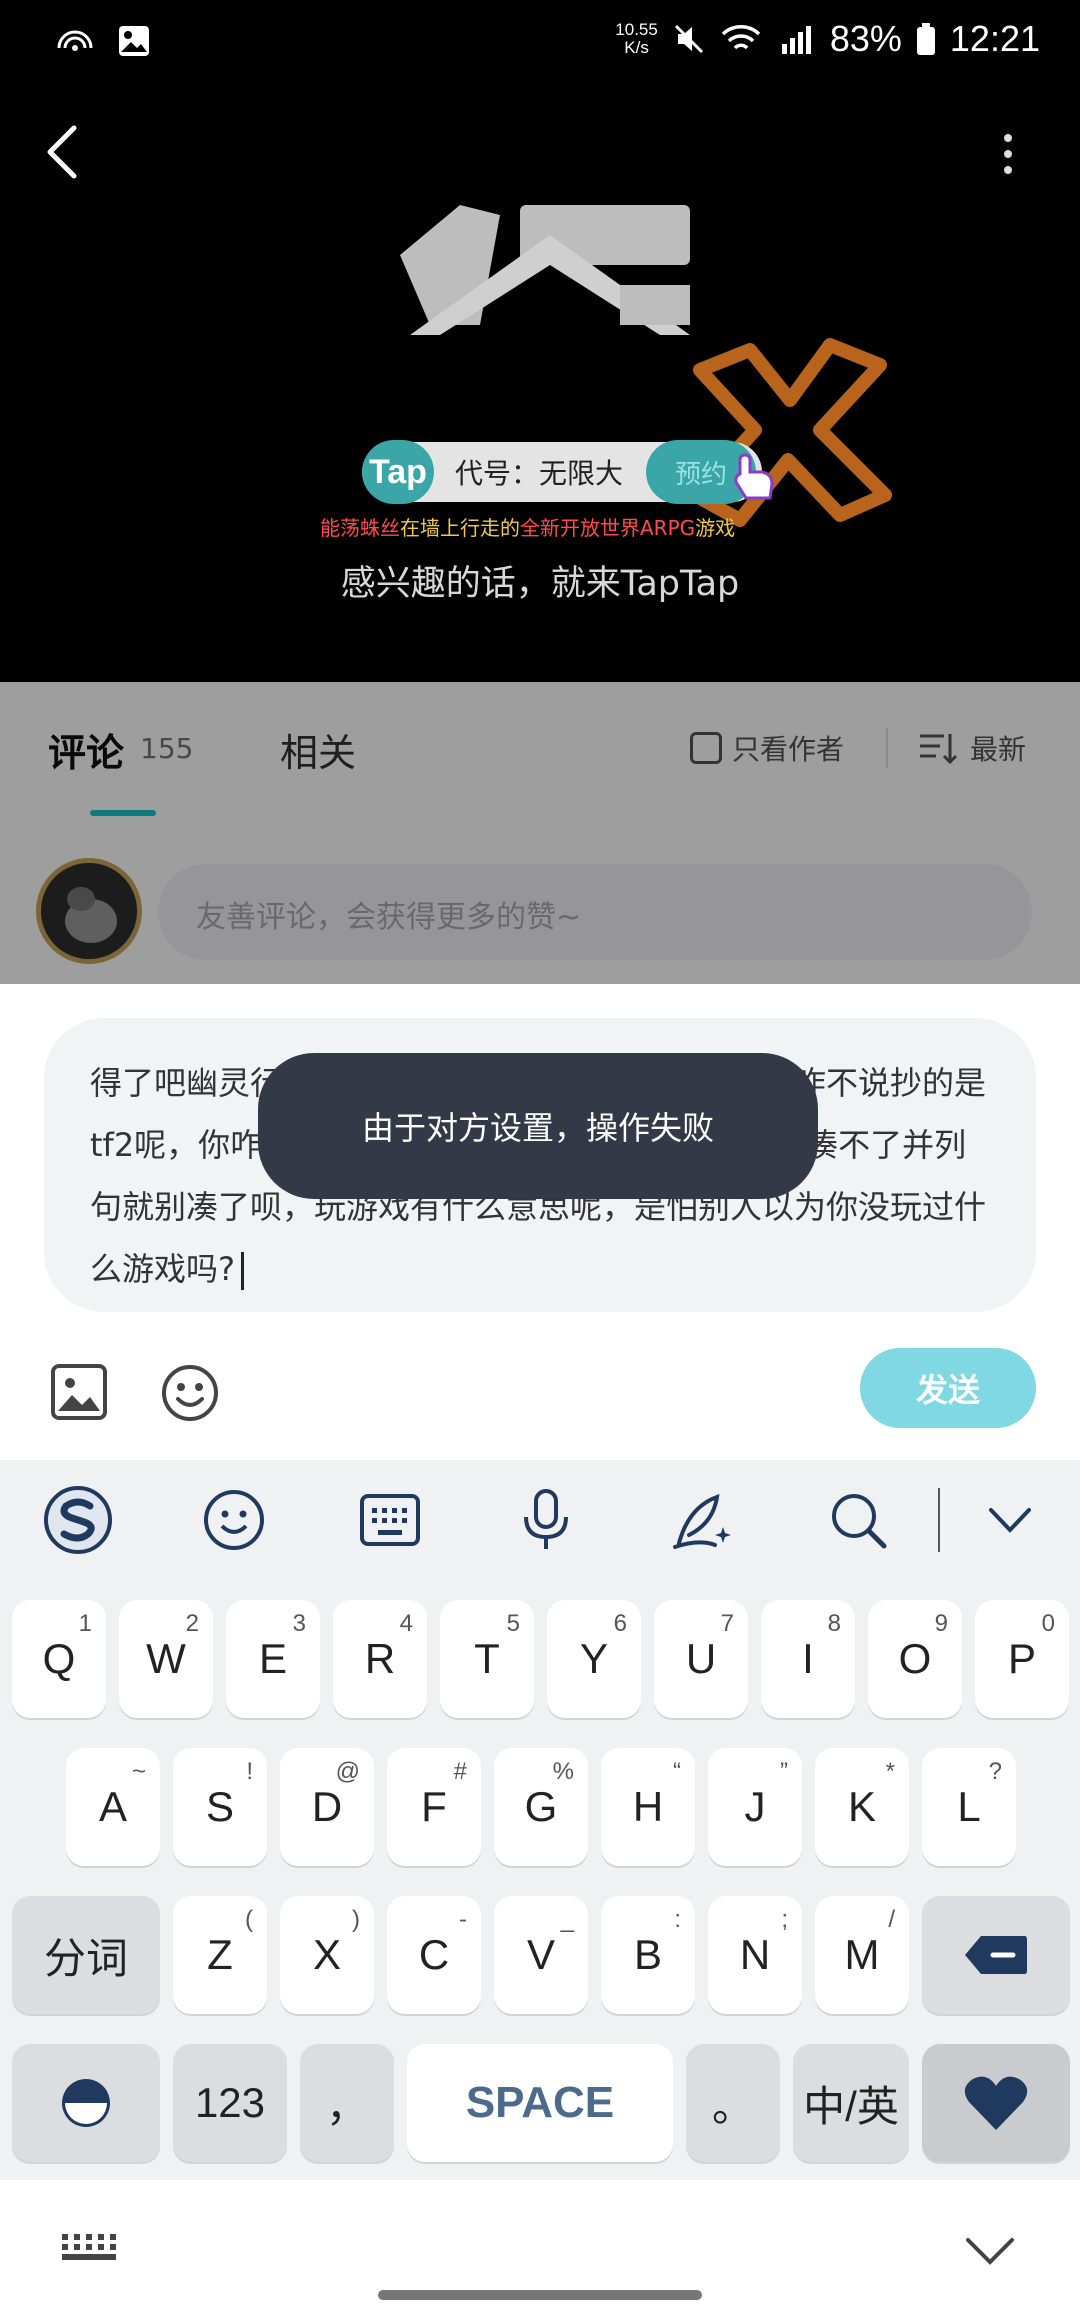  I want to click on key-r: R4, so click(380, 1659).